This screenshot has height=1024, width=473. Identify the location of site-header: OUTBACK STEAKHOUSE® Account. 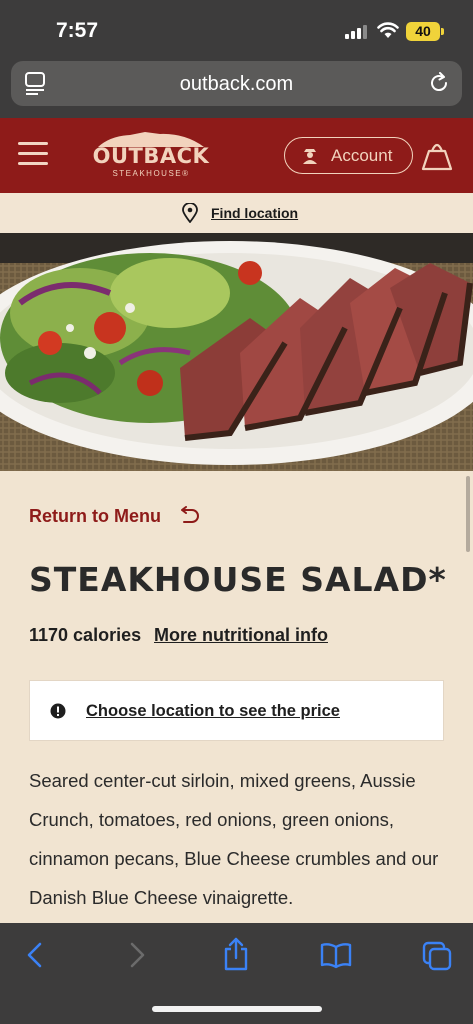
(236, 155).